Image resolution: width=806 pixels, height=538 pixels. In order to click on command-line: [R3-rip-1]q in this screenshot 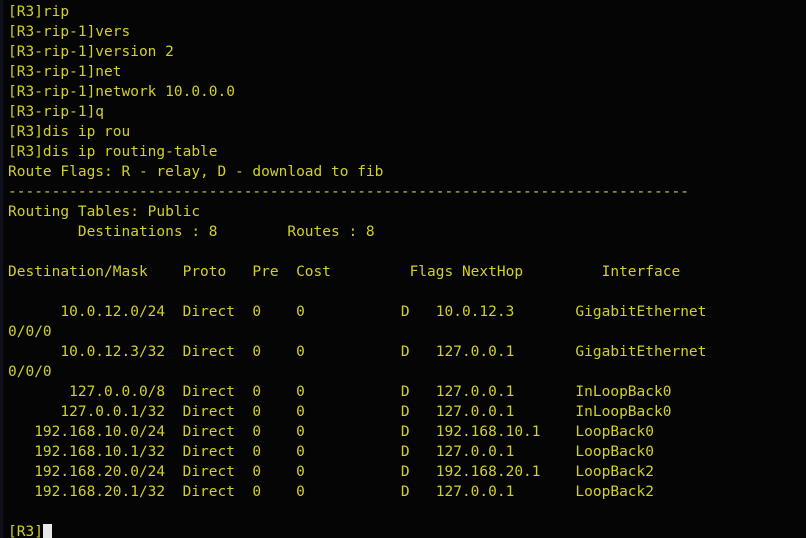, I will do `click(56, 112)`.